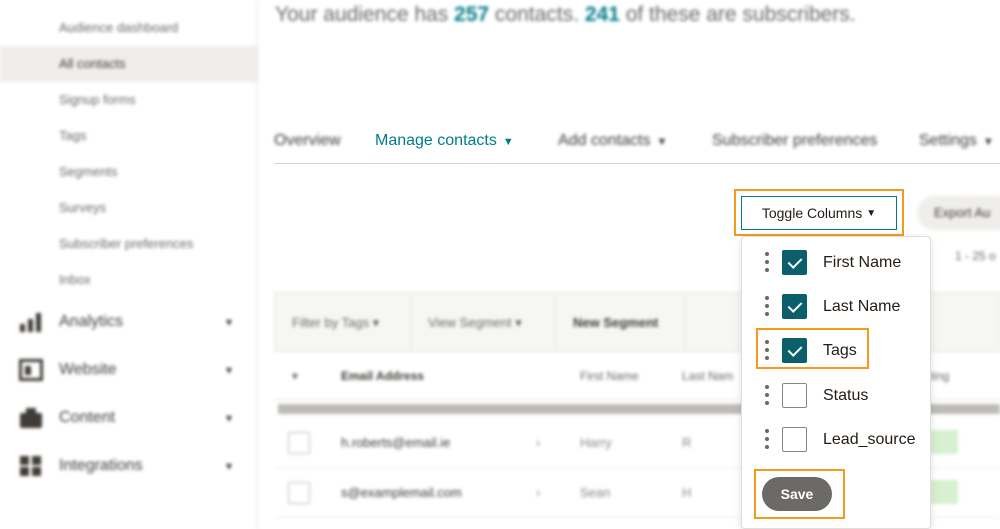 The height and width of the screenshot is (529, 1000). Describe the element at coordinates (595, 492) in the screenshot. I see `cell-first-name: Sean` at that location.